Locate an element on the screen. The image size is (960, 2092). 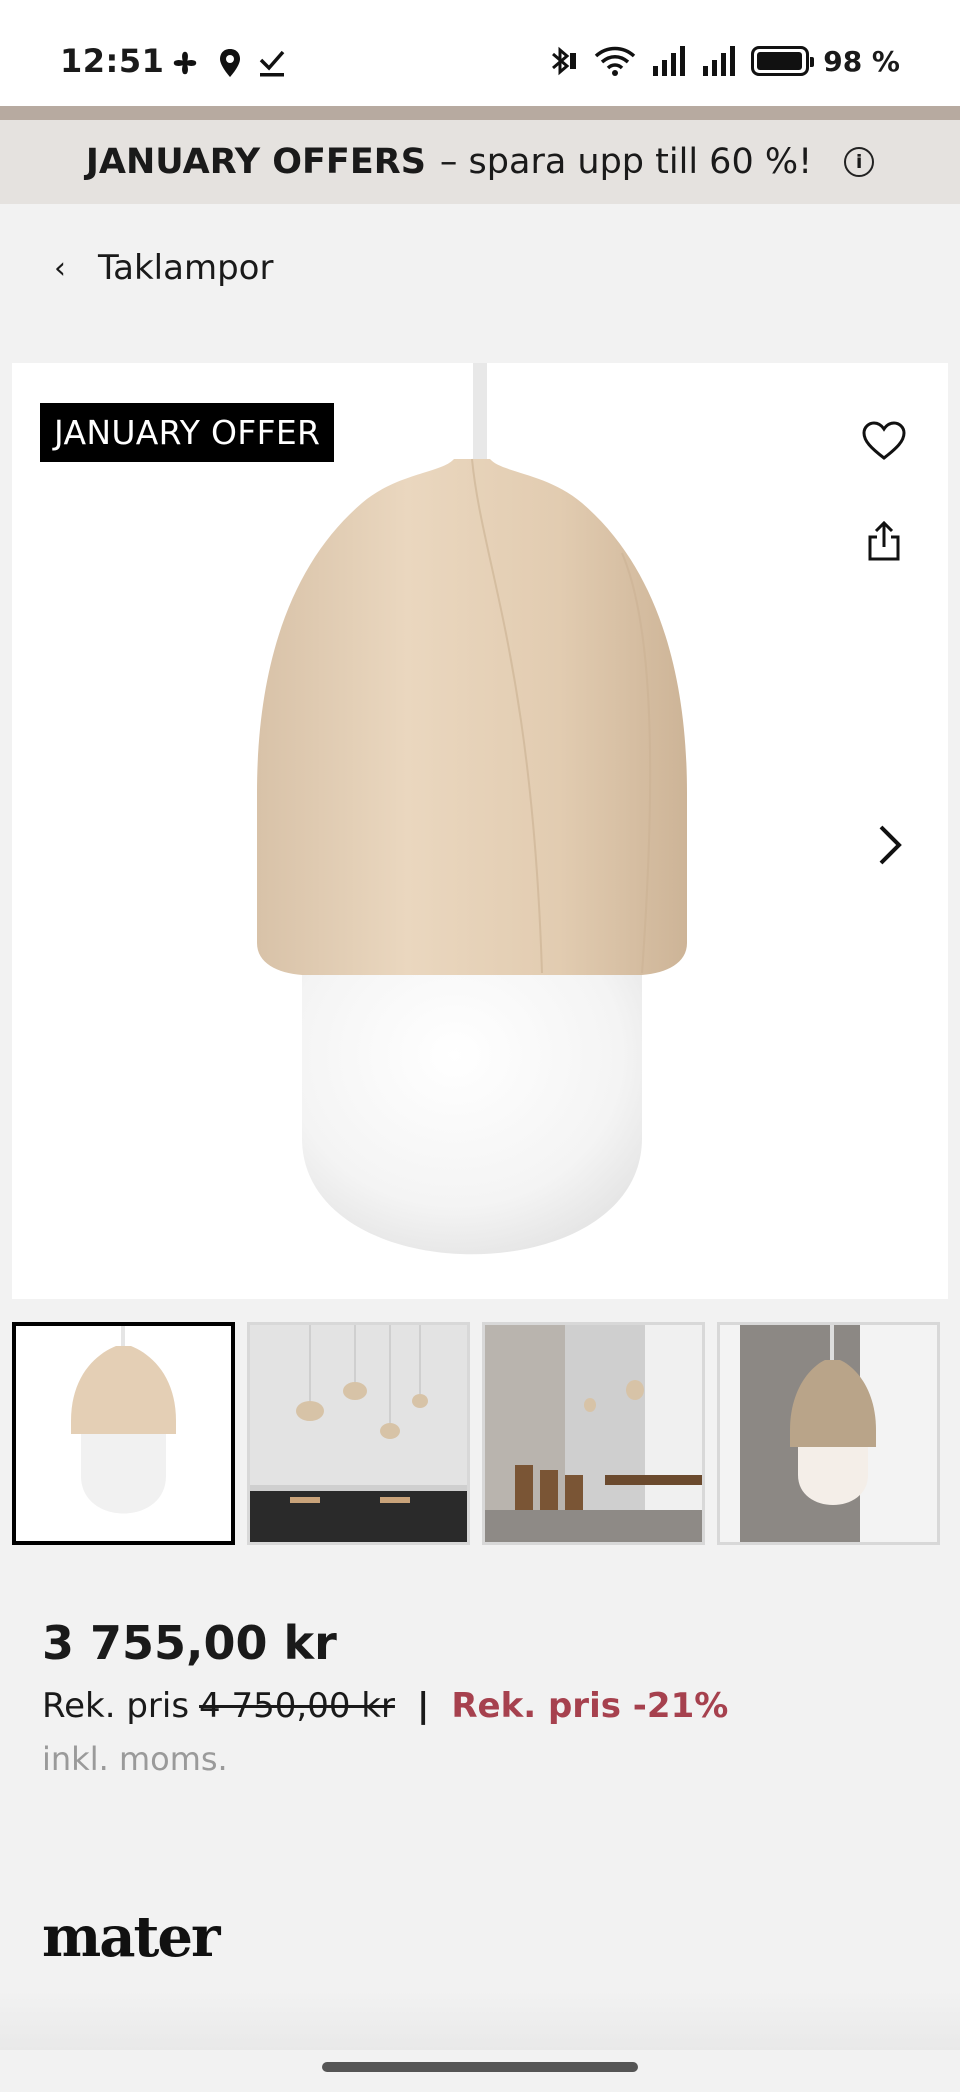
chevron-left-icon: ‹ is located at coordinates (60, 268).